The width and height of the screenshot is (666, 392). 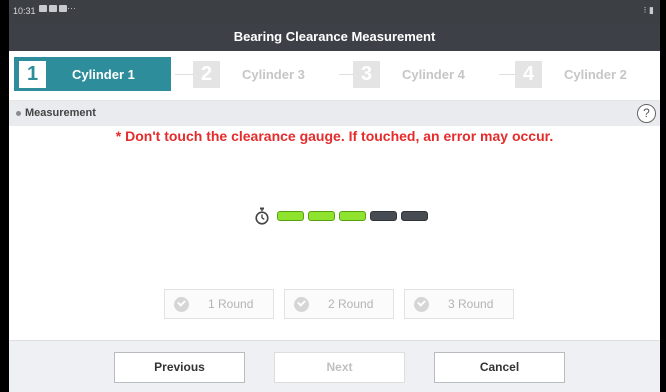 What do you see at coordinates (648, 10) in the screenshot?
I see `signal-battery-icon: ⁝ ▮` at bounding box center [648, 10].